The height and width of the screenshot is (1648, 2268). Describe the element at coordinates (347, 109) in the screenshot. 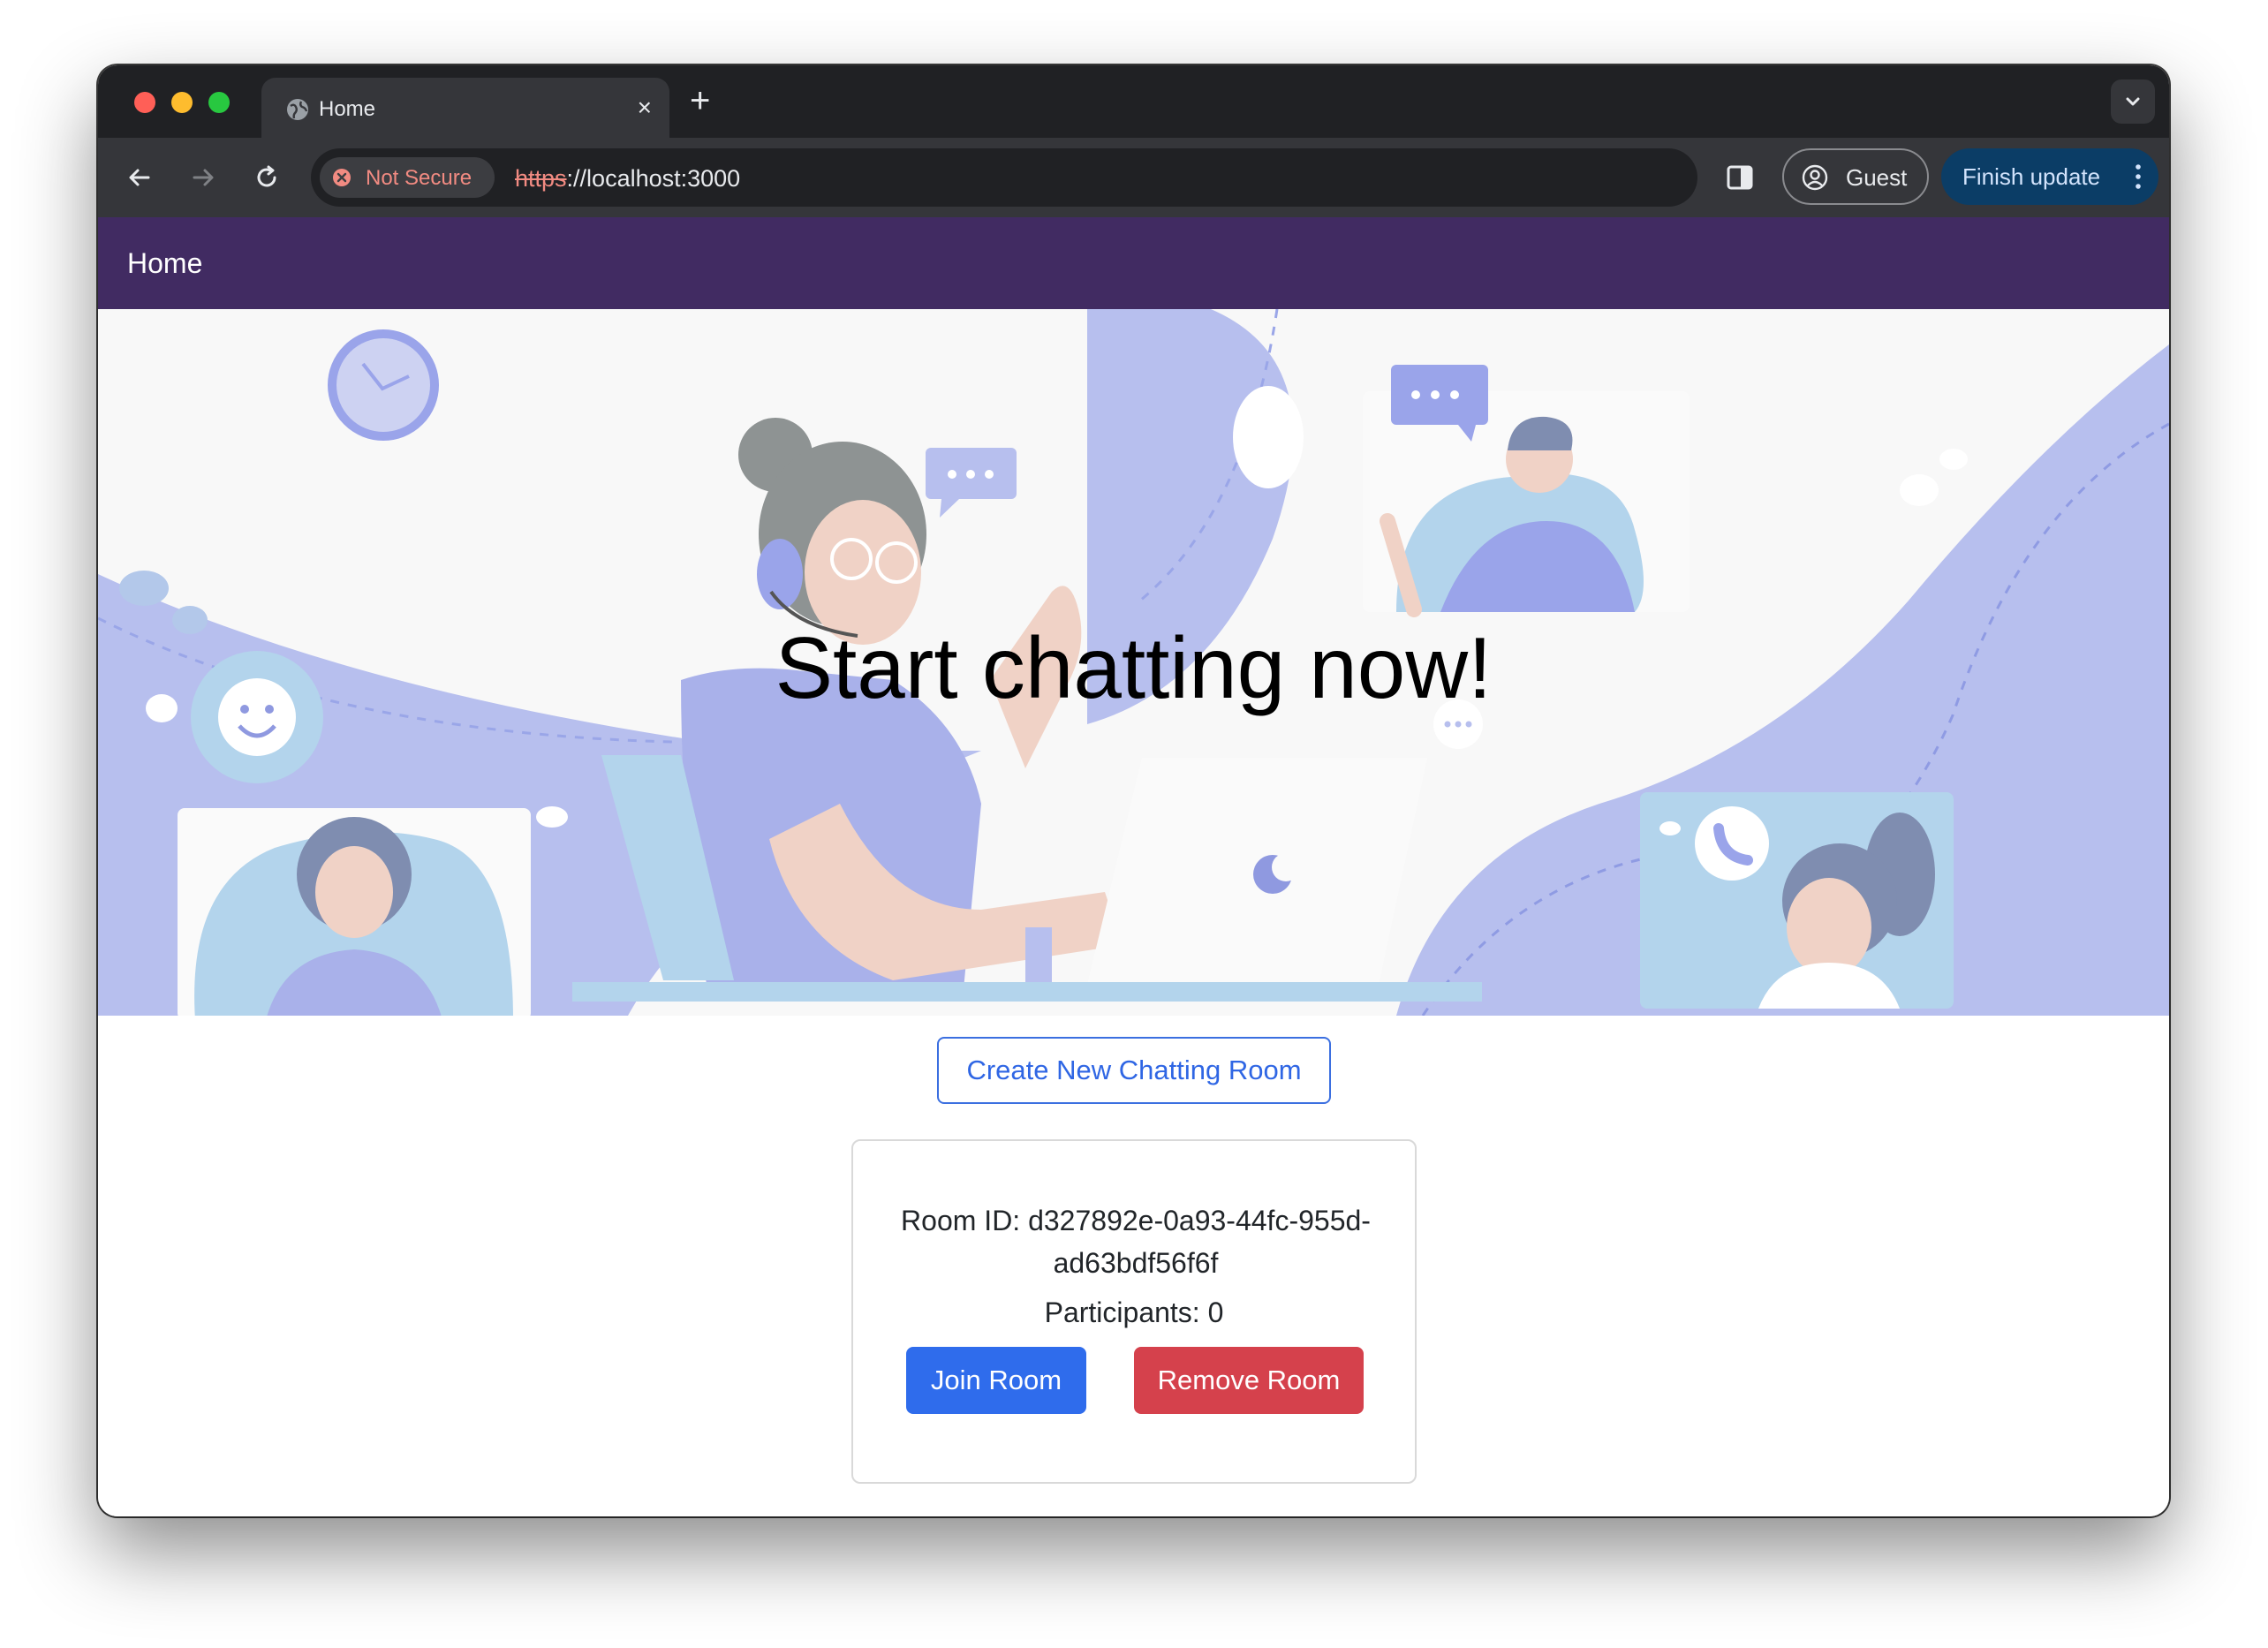

I see `tab-title: Home` at that location.